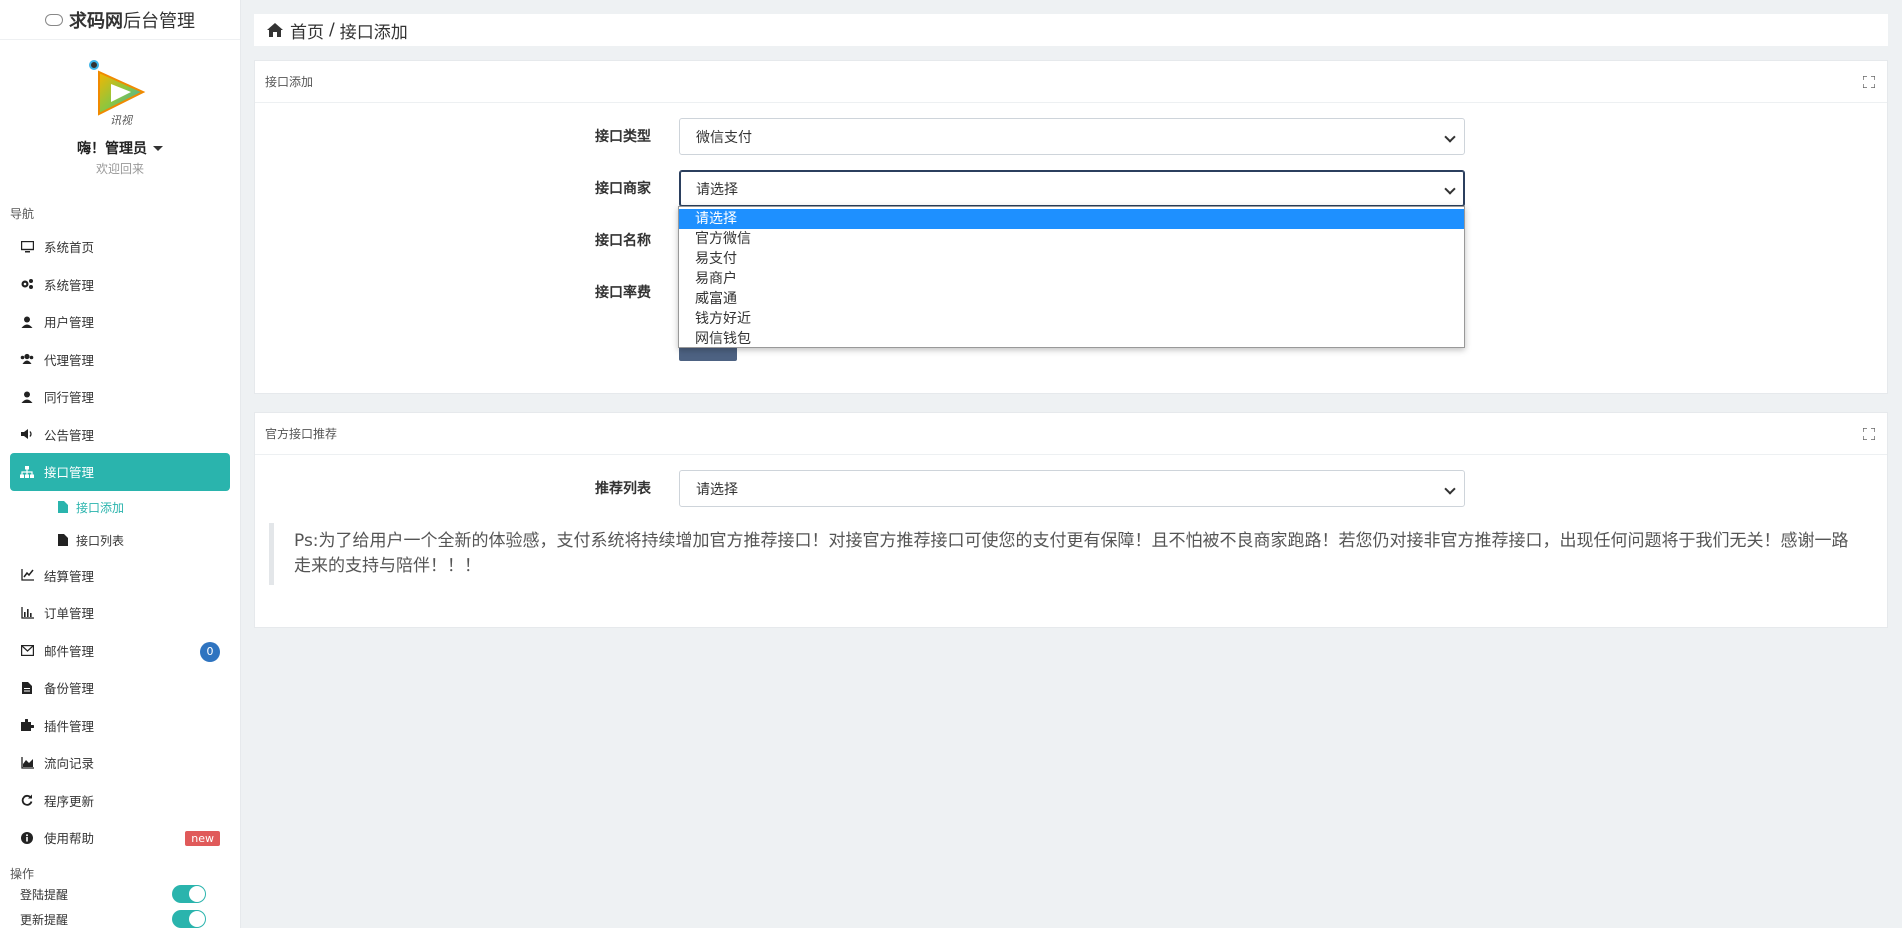 Image resolution: width=1902 pixels, height=928 pixels. Describe the element at coordinates (69, 323) in the screenshot. I see `nav-item-label: 用户管理` at that location.